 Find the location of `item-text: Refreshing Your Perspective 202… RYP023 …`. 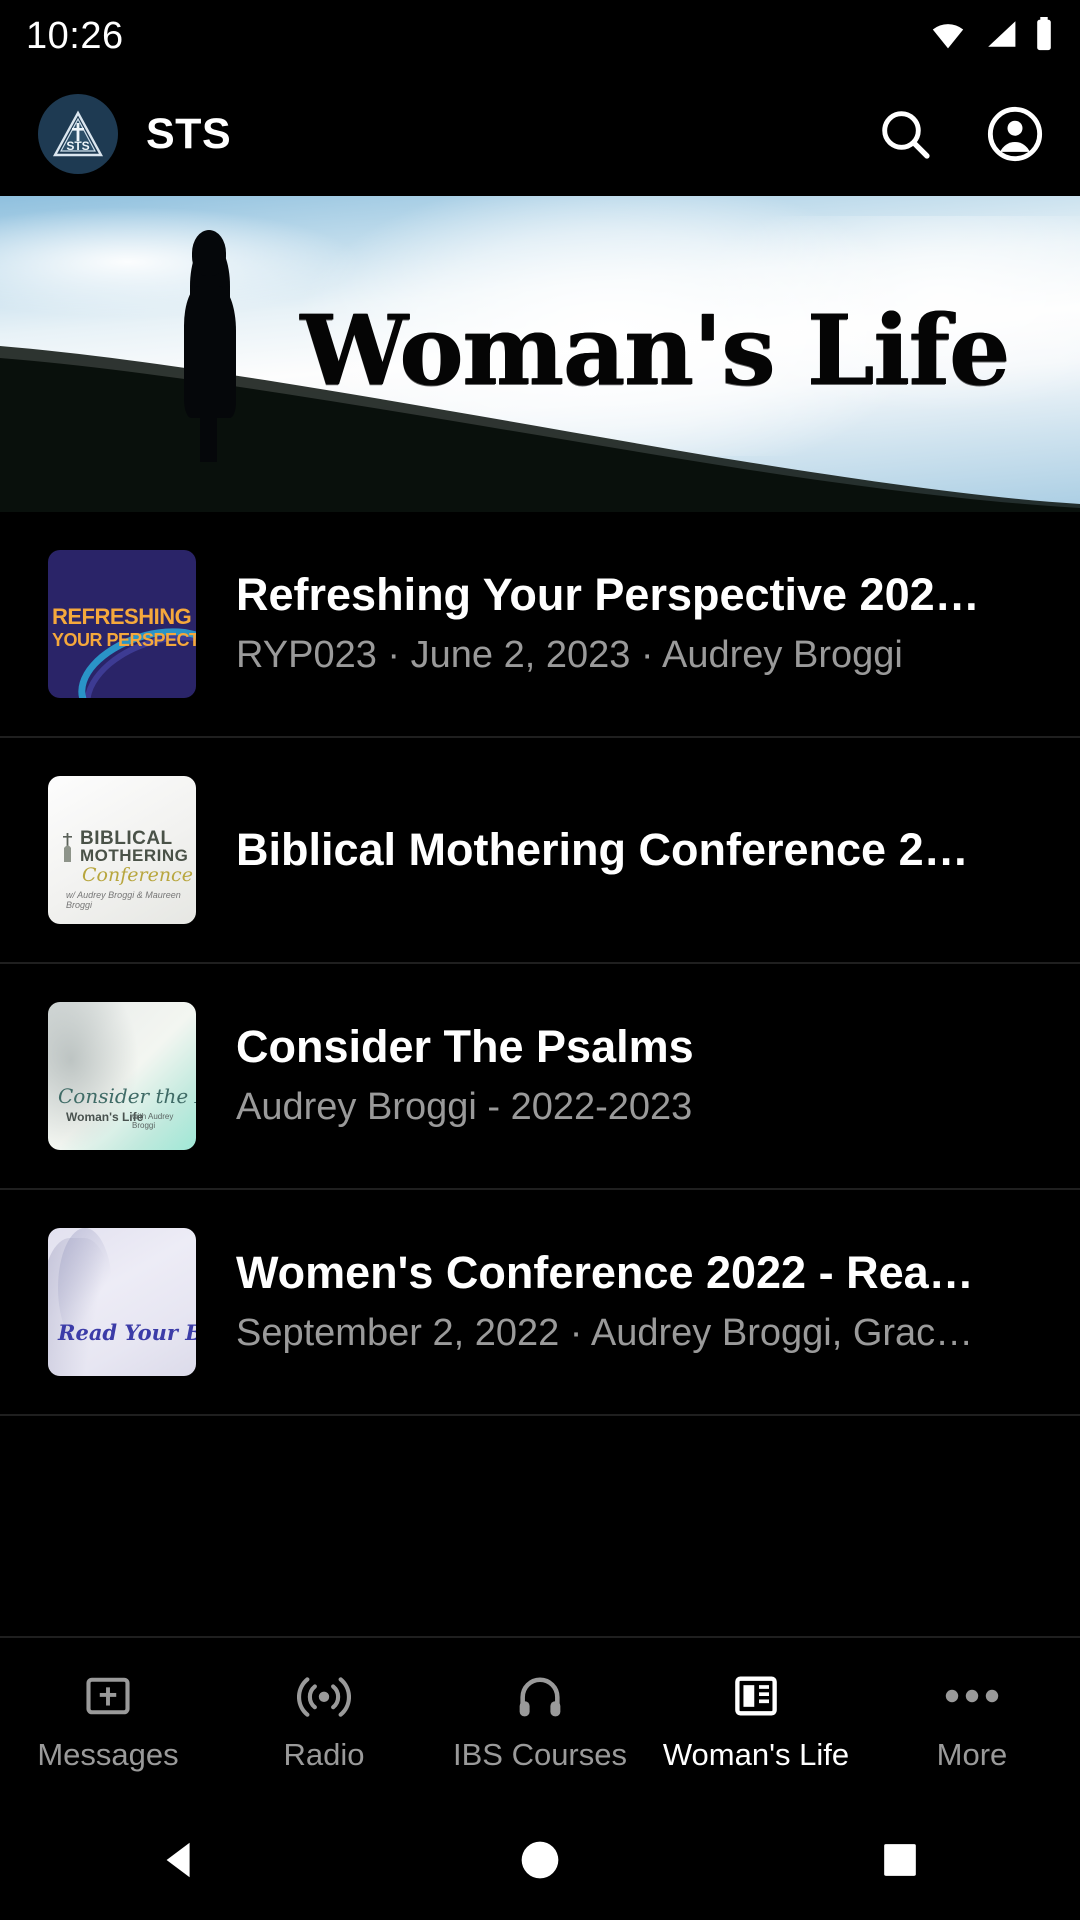

item-text: Refreshing Your Perspective 202… RYP023 … is located at coordinates (638, 624).